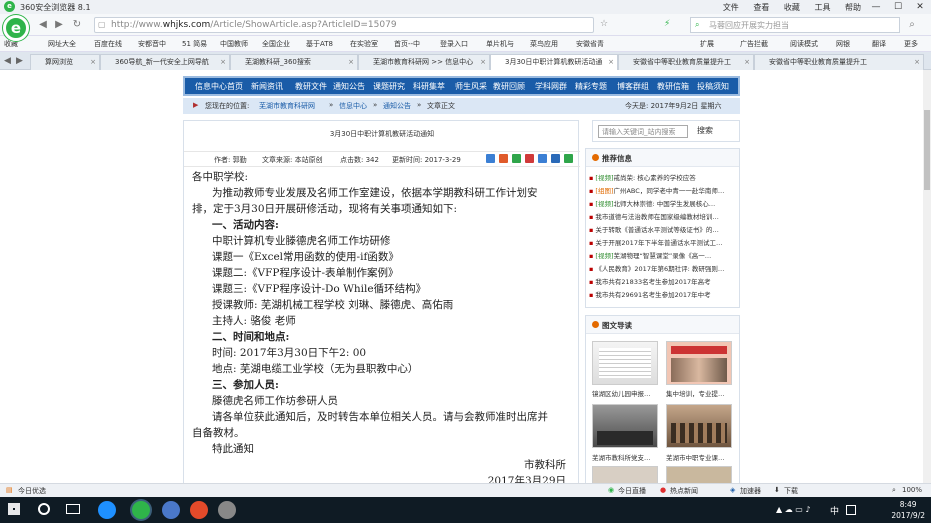 The width and height of the screenshot is (931, 523). I want to click on nav-item: 科研集萃, so click(429, 86).